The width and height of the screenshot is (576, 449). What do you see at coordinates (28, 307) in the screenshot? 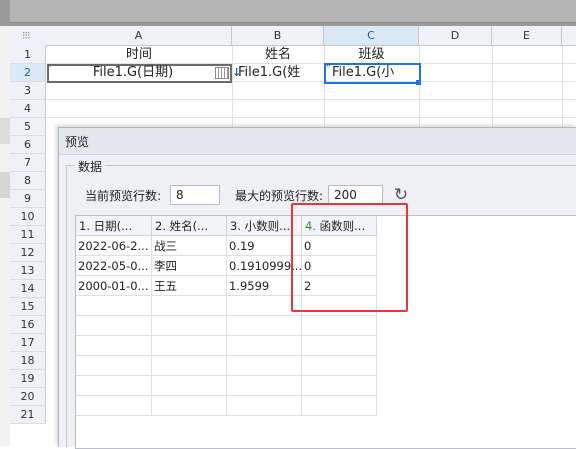
I see `row-header: 15` at bounding box center [28, 307].